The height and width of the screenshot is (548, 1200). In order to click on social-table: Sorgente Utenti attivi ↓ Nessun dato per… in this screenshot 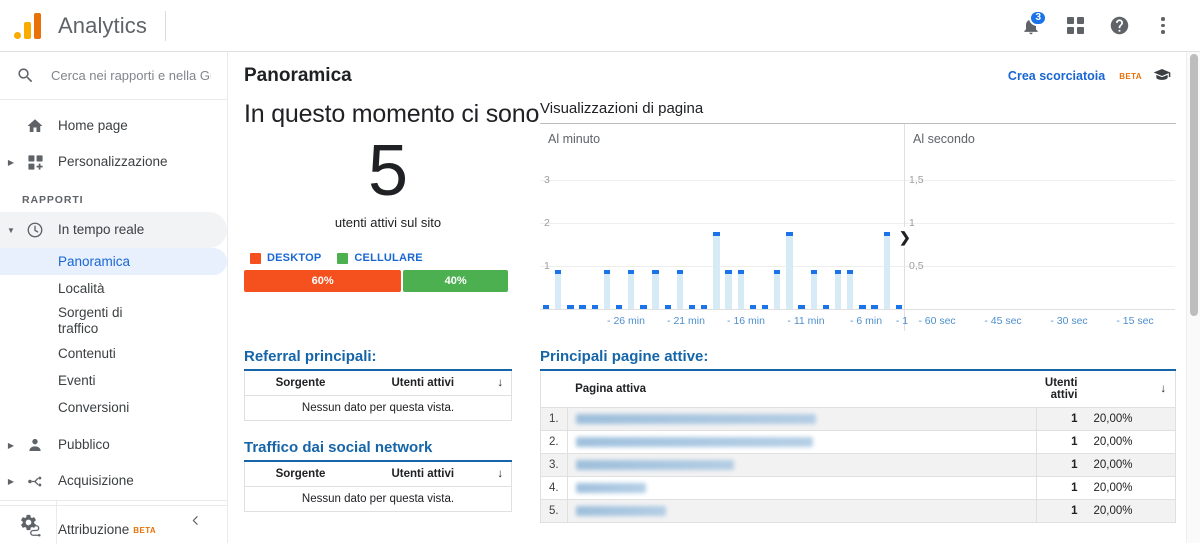, I will do `click(378, 486)`.